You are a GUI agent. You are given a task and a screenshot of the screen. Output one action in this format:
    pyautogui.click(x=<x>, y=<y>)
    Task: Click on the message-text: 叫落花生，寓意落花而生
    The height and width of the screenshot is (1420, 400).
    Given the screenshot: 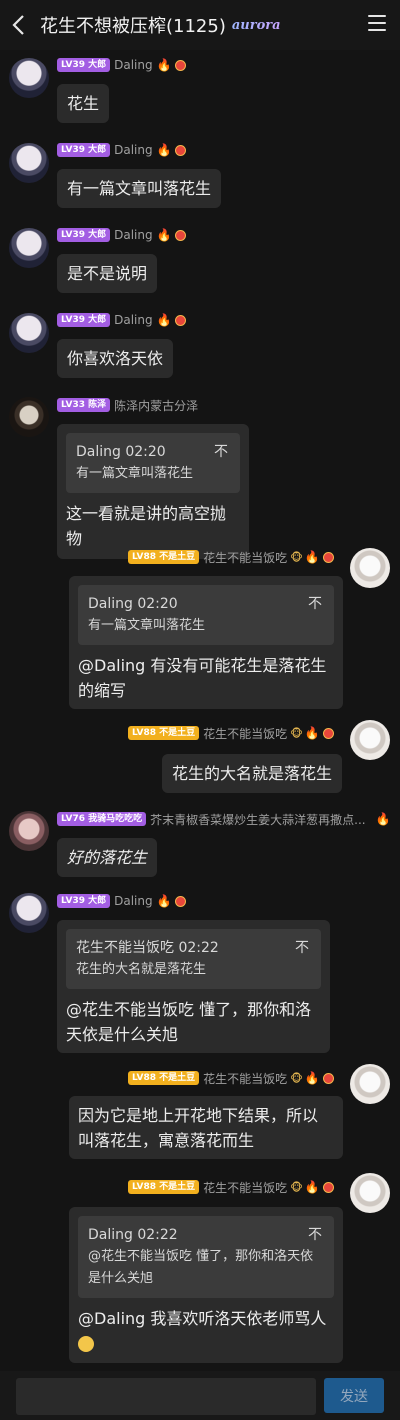 What is the action you would take?
    pyautogui.click(x=166, y=1140)
    